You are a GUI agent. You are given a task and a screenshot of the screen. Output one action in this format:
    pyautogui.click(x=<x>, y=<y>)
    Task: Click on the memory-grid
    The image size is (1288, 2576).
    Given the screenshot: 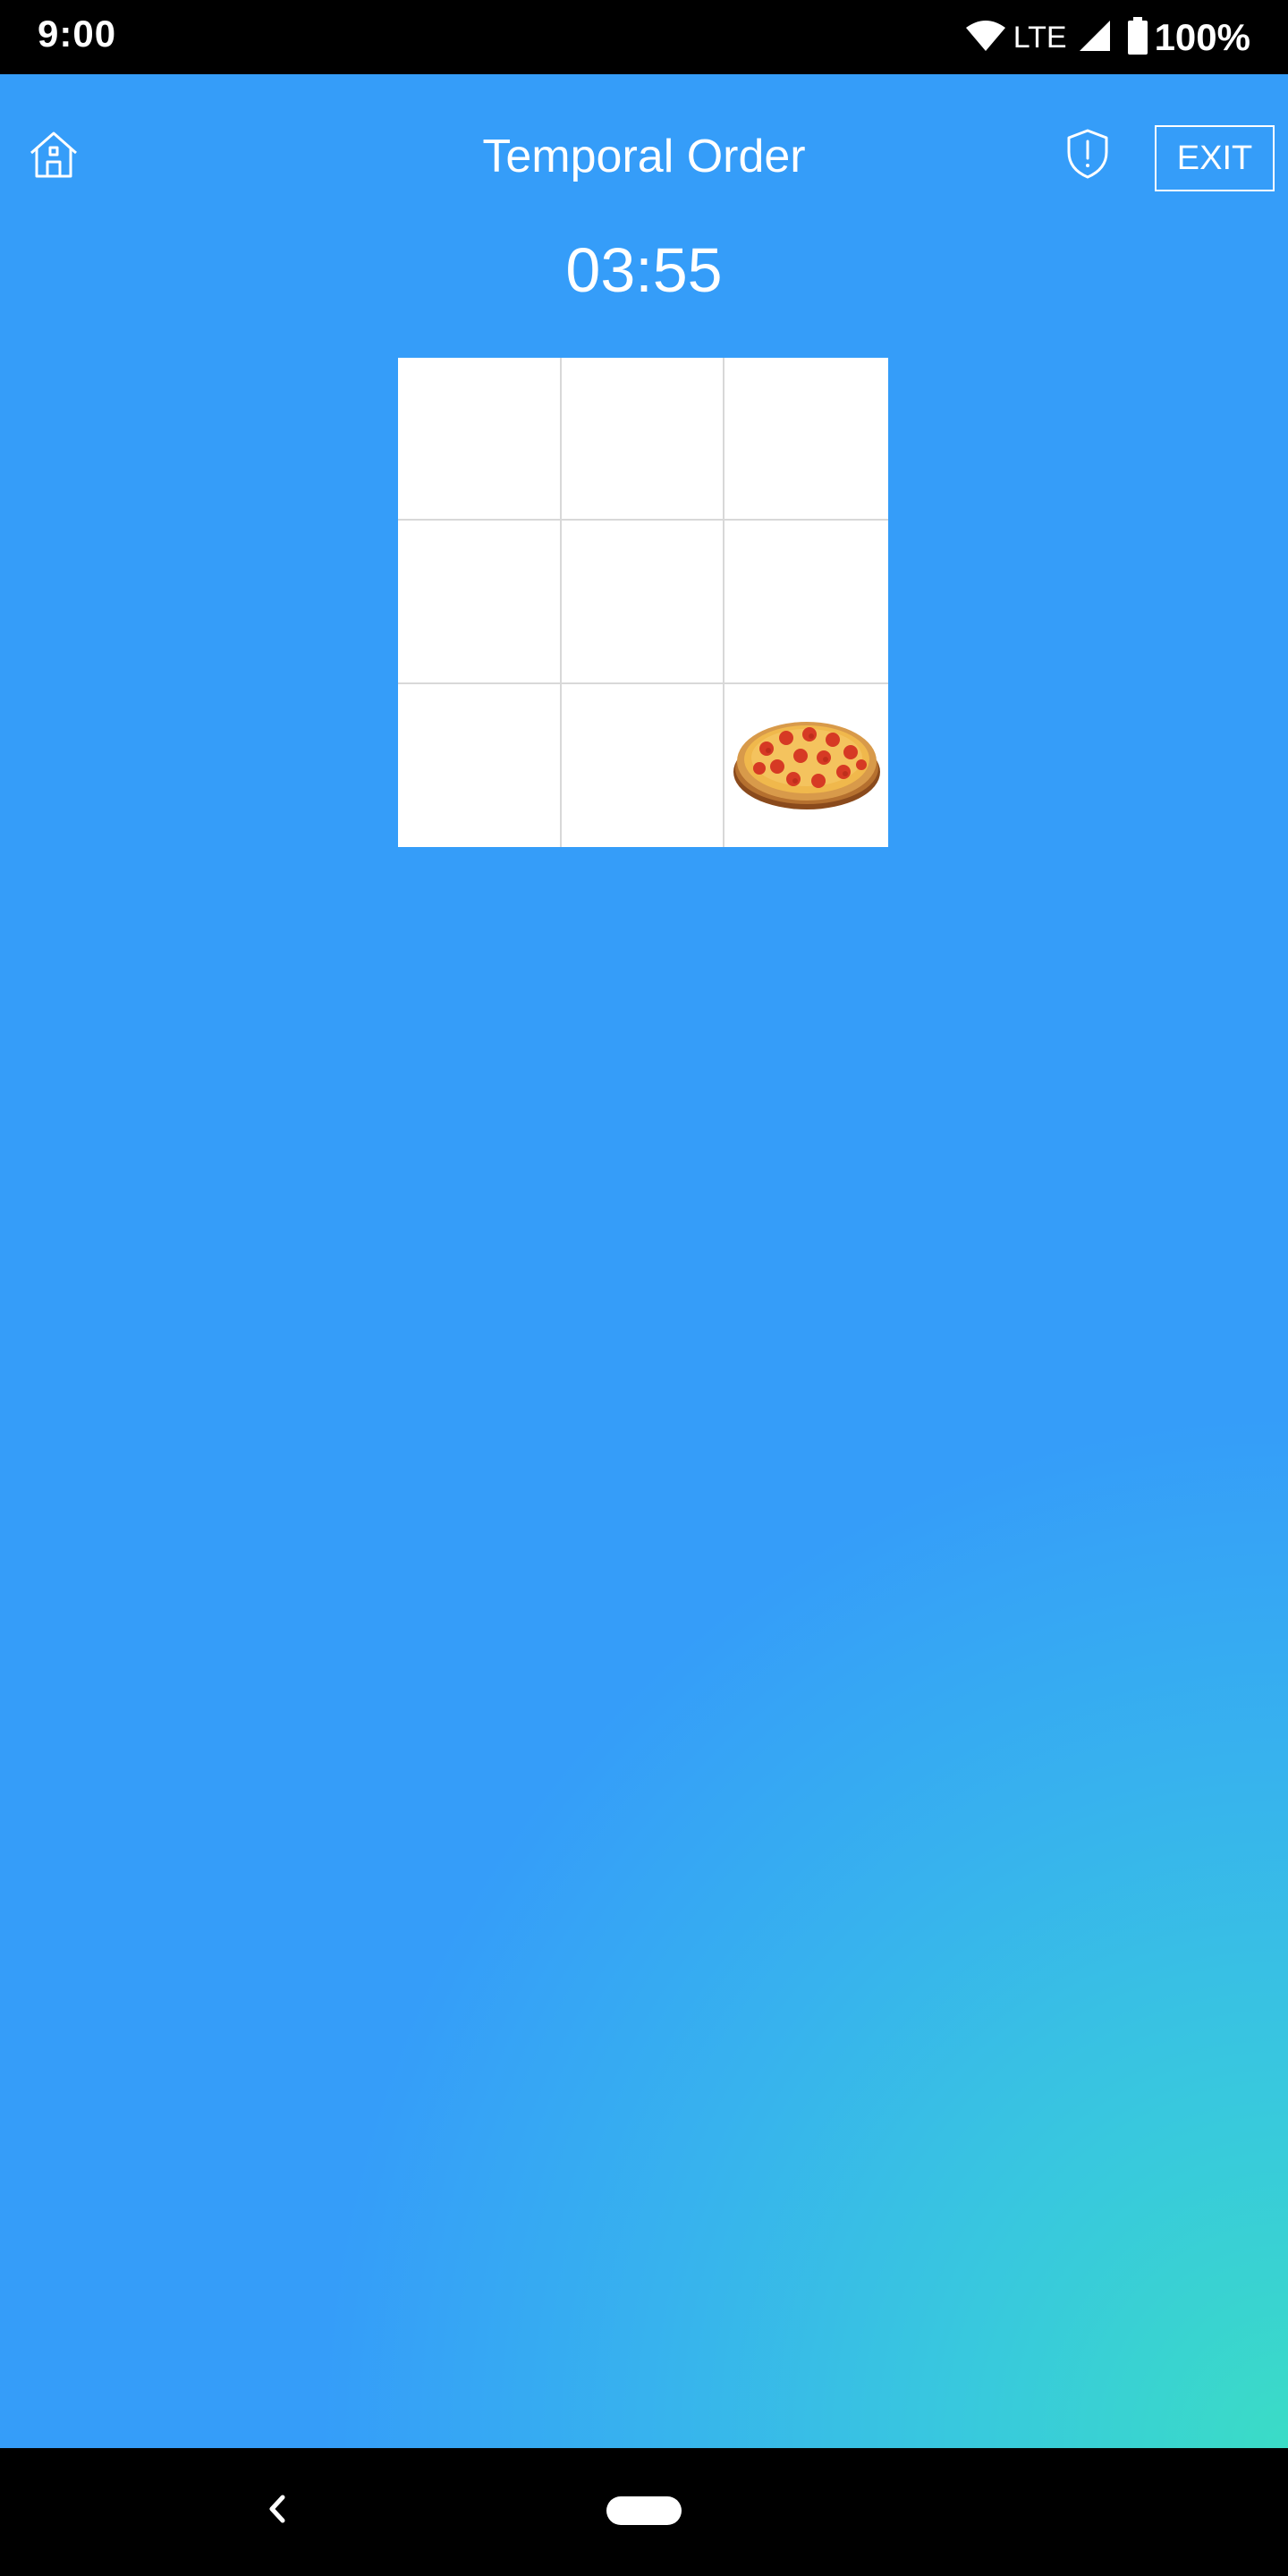 What is the action you would take?
    pyautogui.click(x=643, y=602)
    